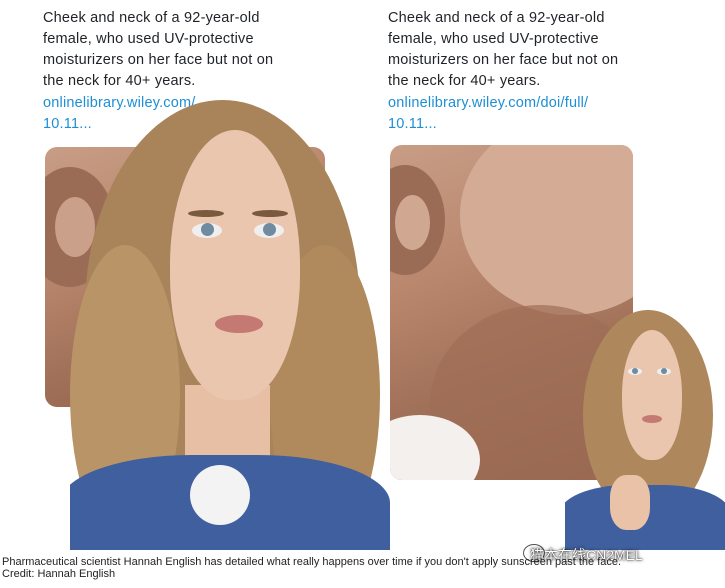  I want to click on right-tweet-line-1: Cheek and neck of a 92-year-old, so click(496, 18).